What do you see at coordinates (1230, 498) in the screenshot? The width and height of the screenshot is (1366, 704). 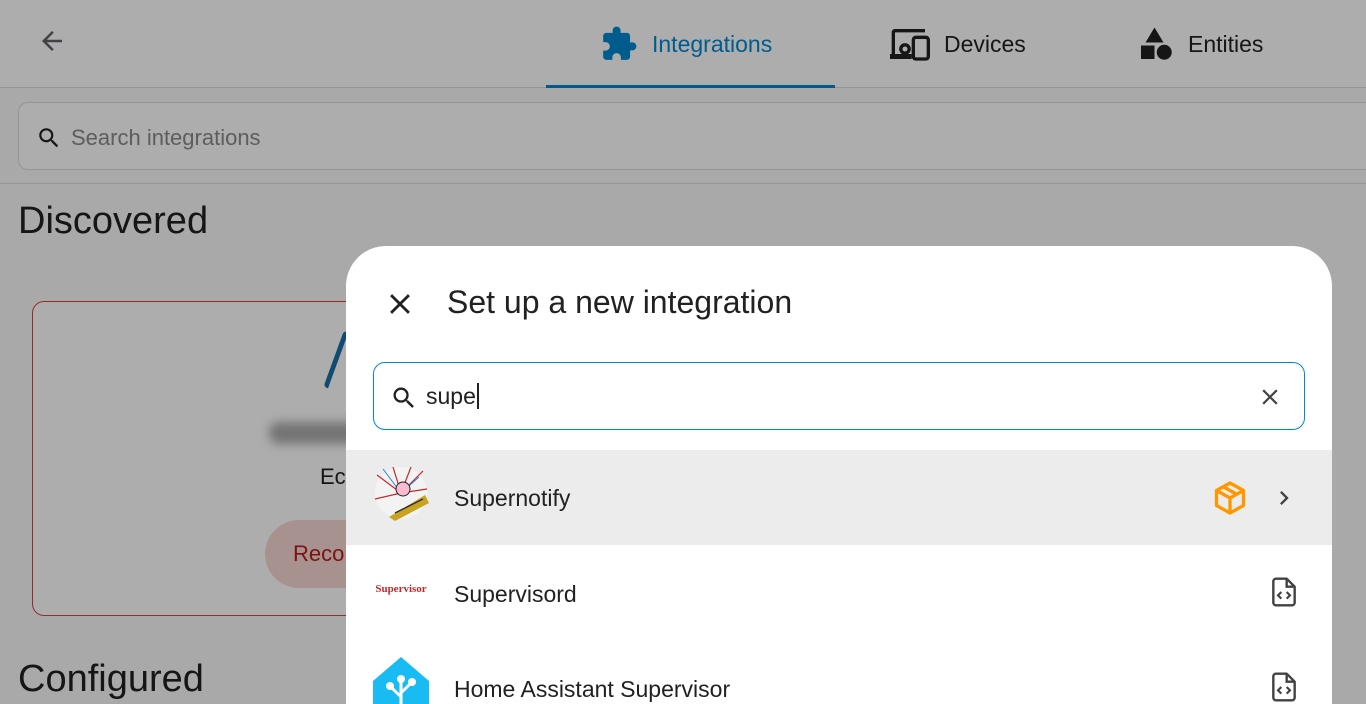 I see `custom-integration-icon` at bounding box center [1230, 498].